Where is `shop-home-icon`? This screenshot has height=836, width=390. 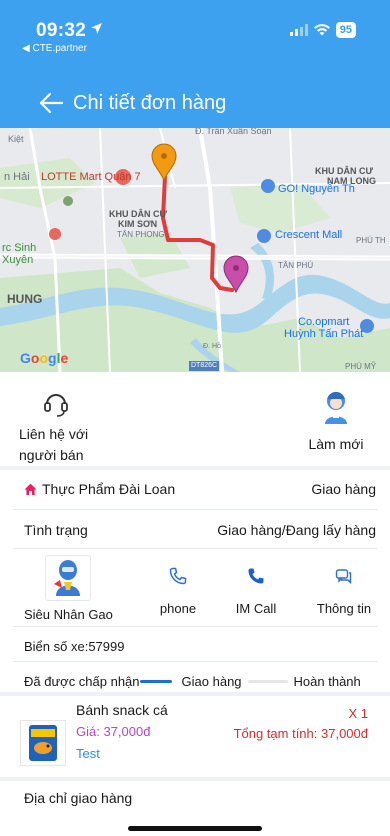 shop-home-icon is located at coordinates (30, 489).